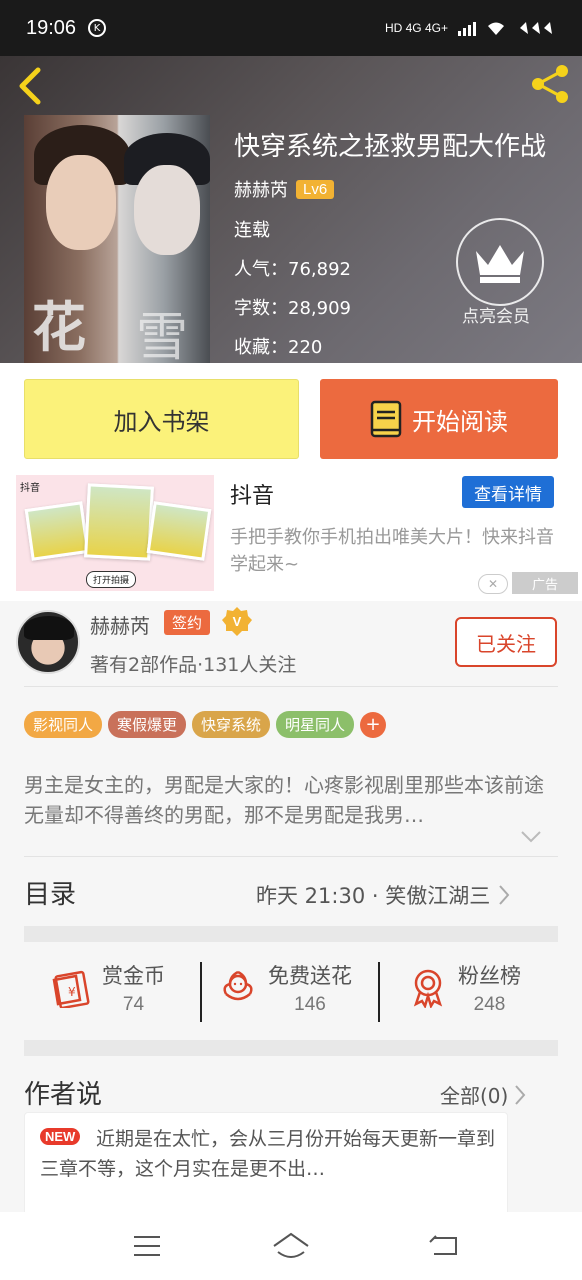 Image resolution: width=582 pixels, height=1280 pixels. What do you see at coordinates (428, 988) in the screenshot?
I see `medal-icon` at bounding box center [428, 988].